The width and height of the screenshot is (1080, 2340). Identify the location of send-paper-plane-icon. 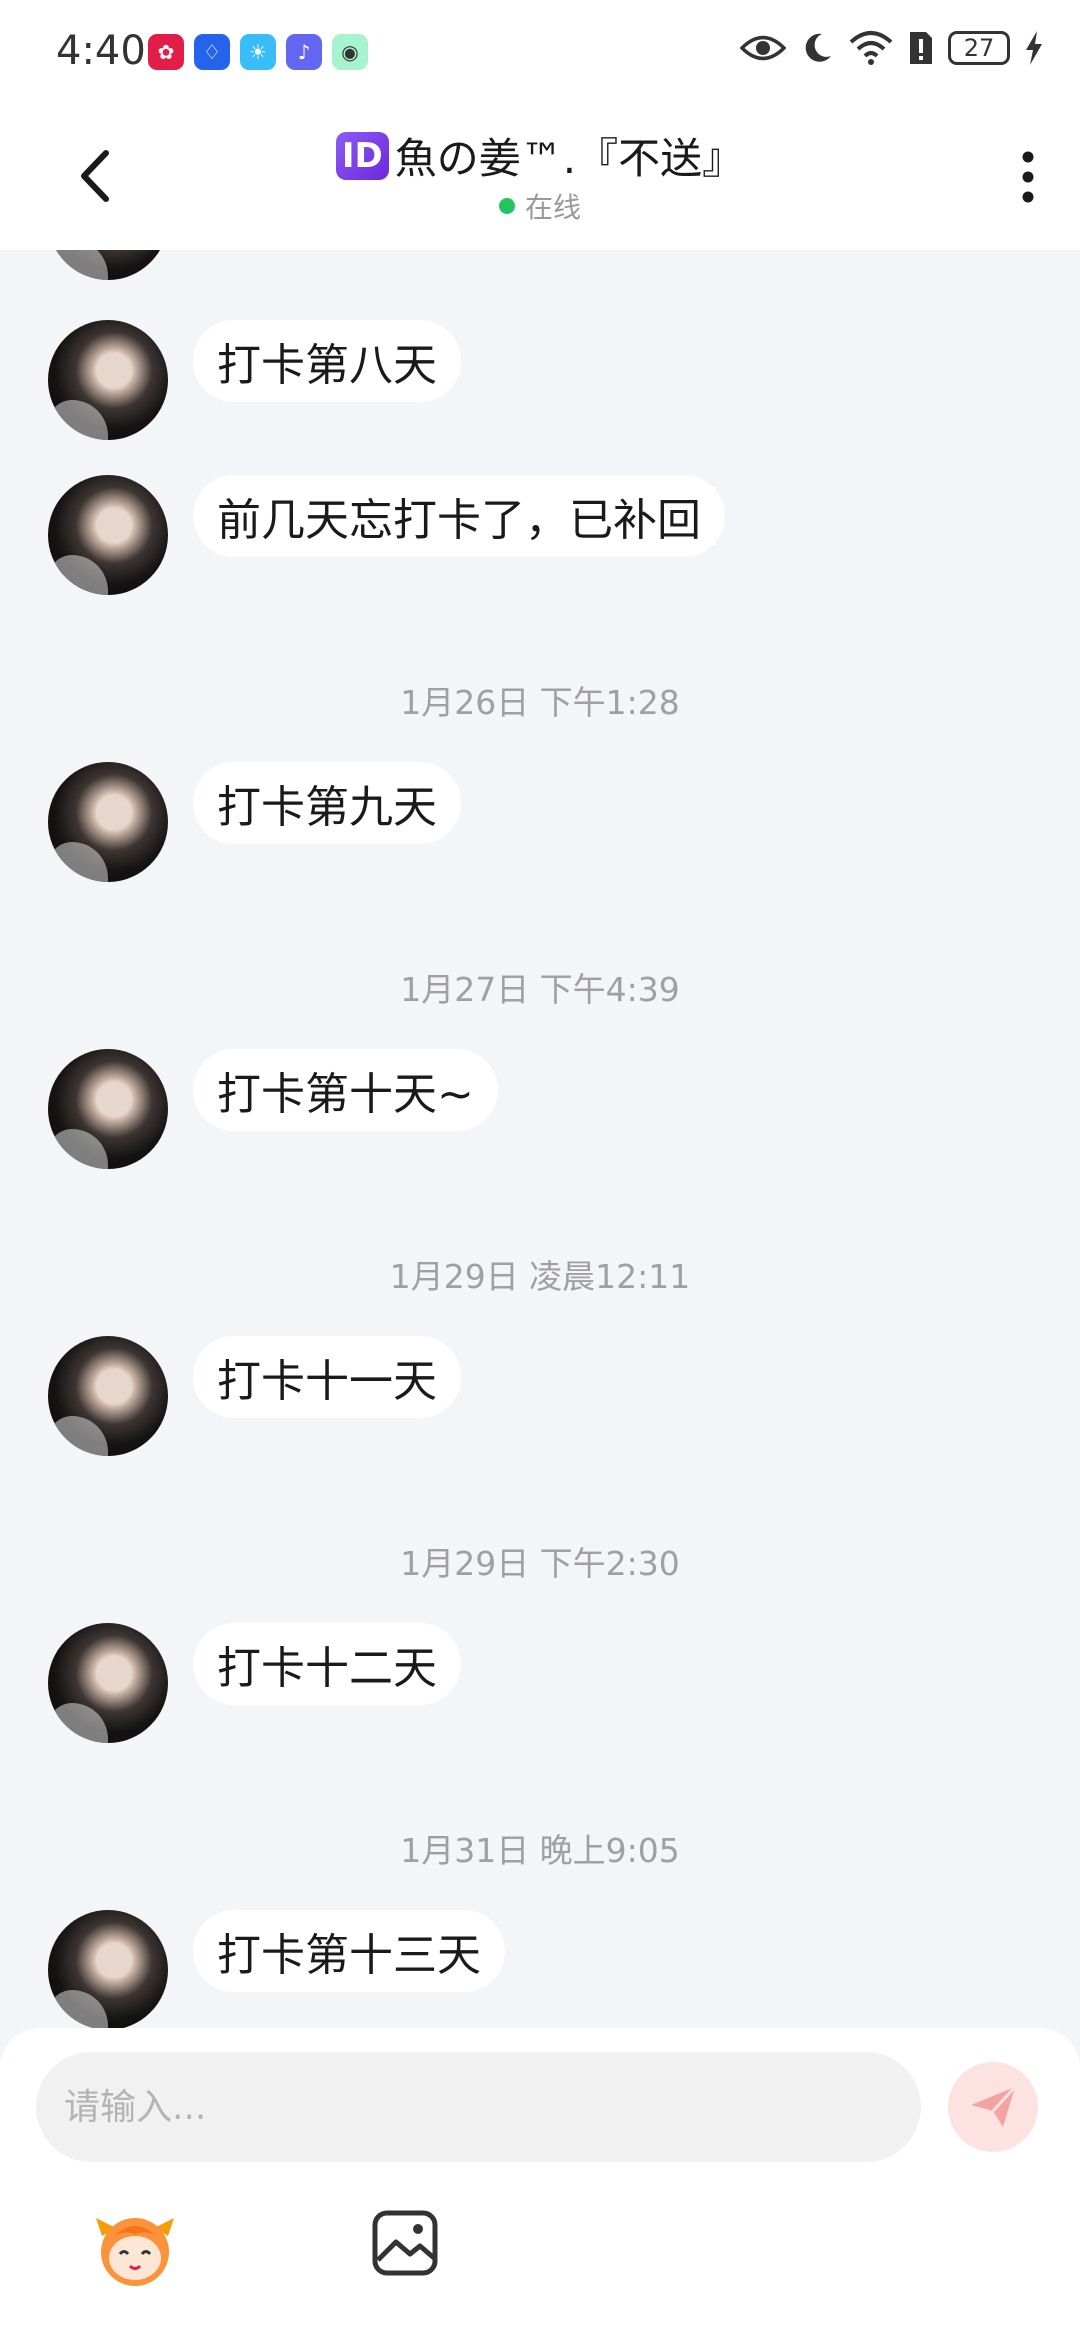
(994, 2106).